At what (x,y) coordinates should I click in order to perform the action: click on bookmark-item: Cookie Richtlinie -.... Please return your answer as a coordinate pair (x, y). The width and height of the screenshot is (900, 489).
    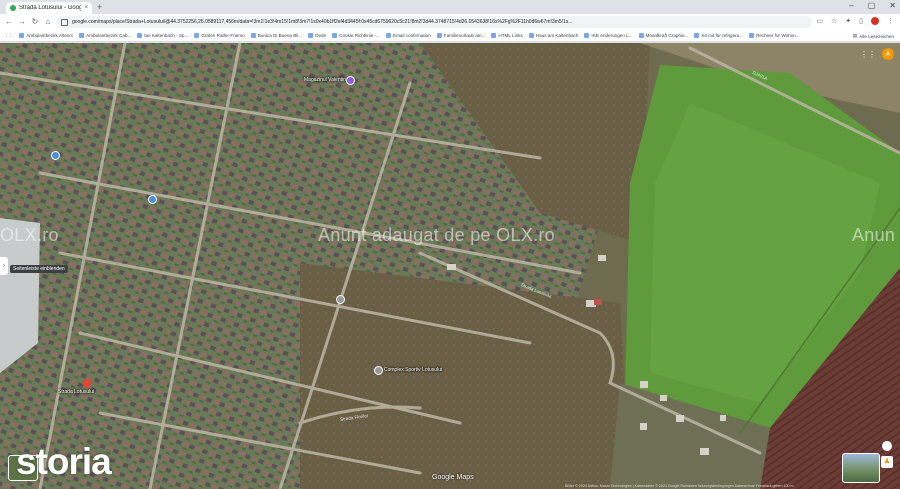
    Looking at the image, I should click on (356, 35).